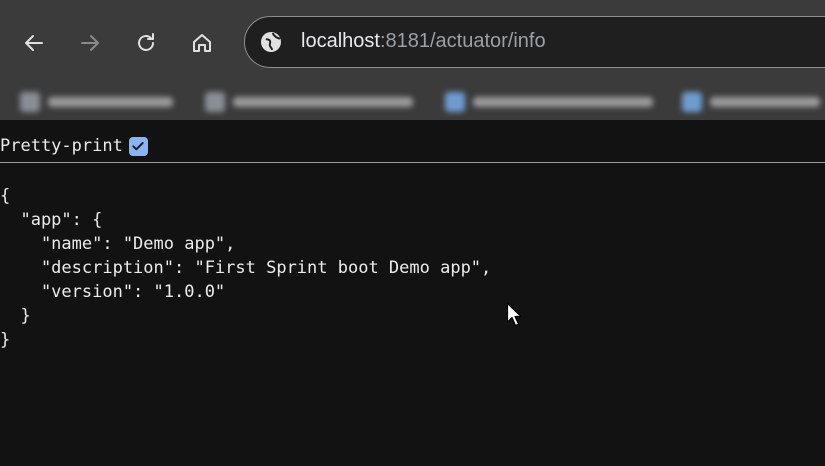  I want to click on checkmark-icon, so click(138, 146).